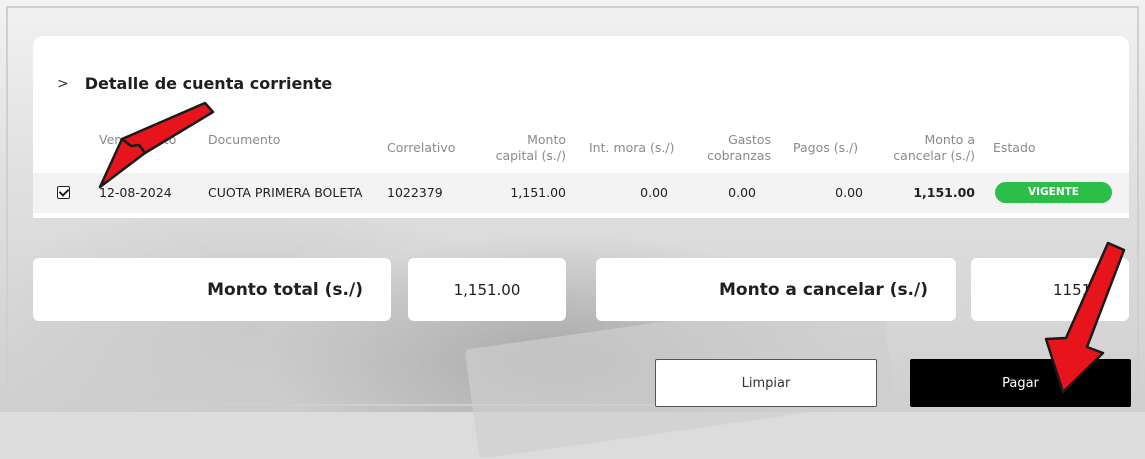 The image size is (1145, 459). I want to click on cancel-label-box: Monto a cancelar (s./), so click(776, 289).